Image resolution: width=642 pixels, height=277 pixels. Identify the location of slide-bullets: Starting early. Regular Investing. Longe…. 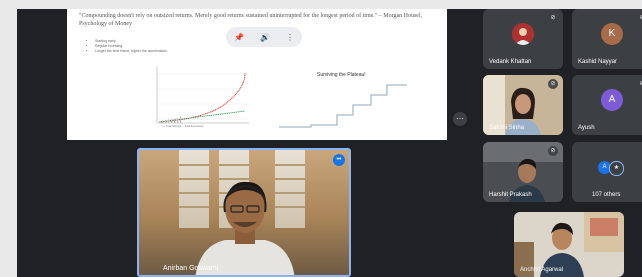
(127, 46).